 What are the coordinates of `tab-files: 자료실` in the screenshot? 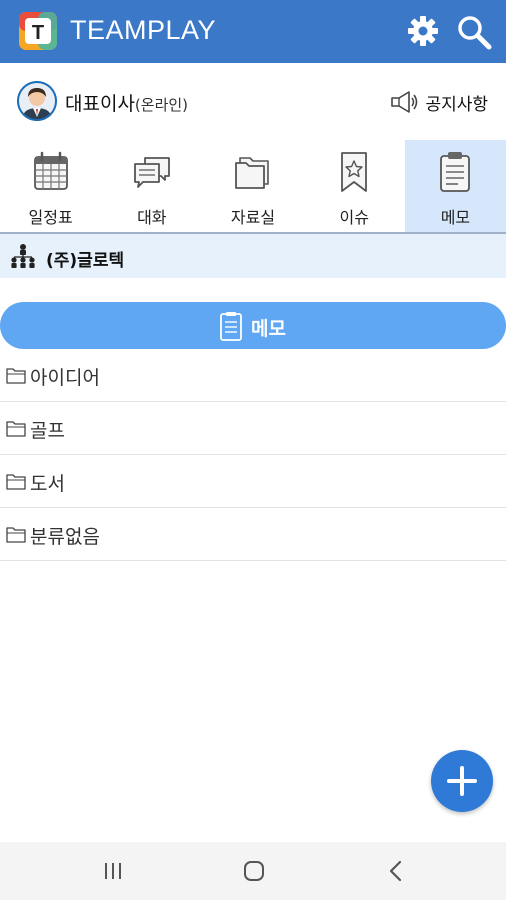 It's located at (252, 186).